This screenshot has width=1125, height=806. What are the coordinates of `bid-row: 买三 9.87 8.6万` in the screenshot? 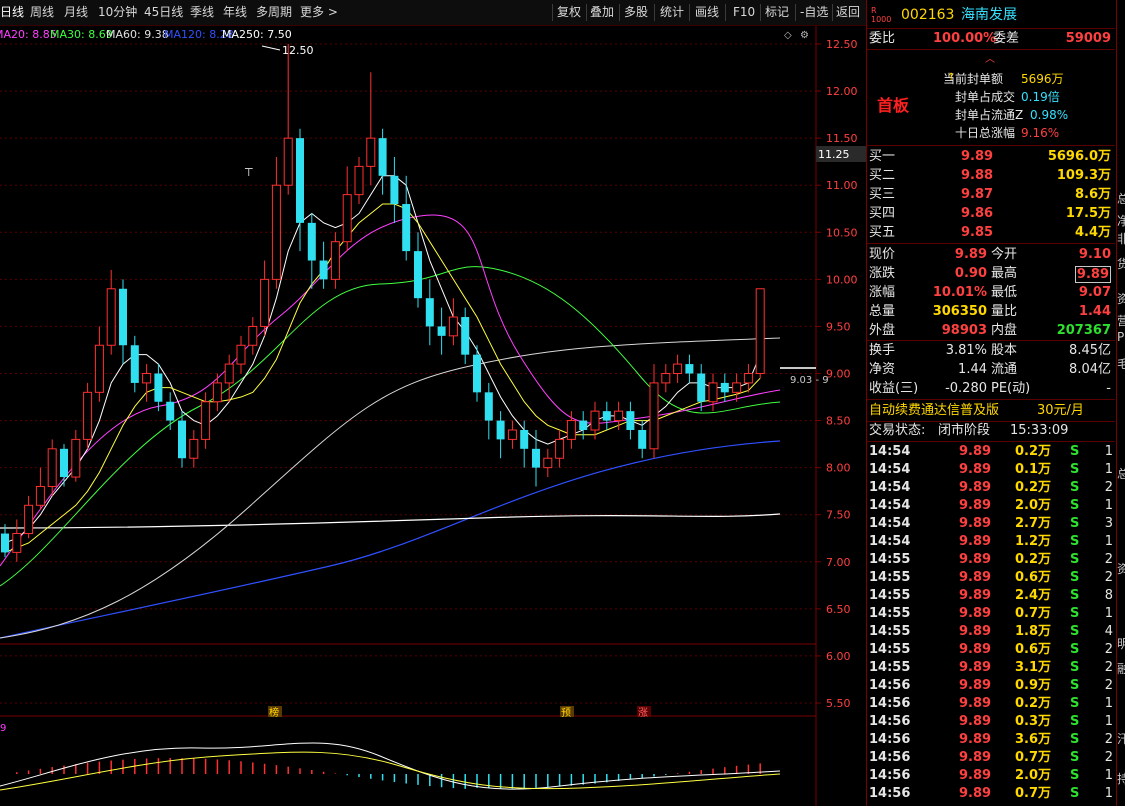 It's located at (991, 195).